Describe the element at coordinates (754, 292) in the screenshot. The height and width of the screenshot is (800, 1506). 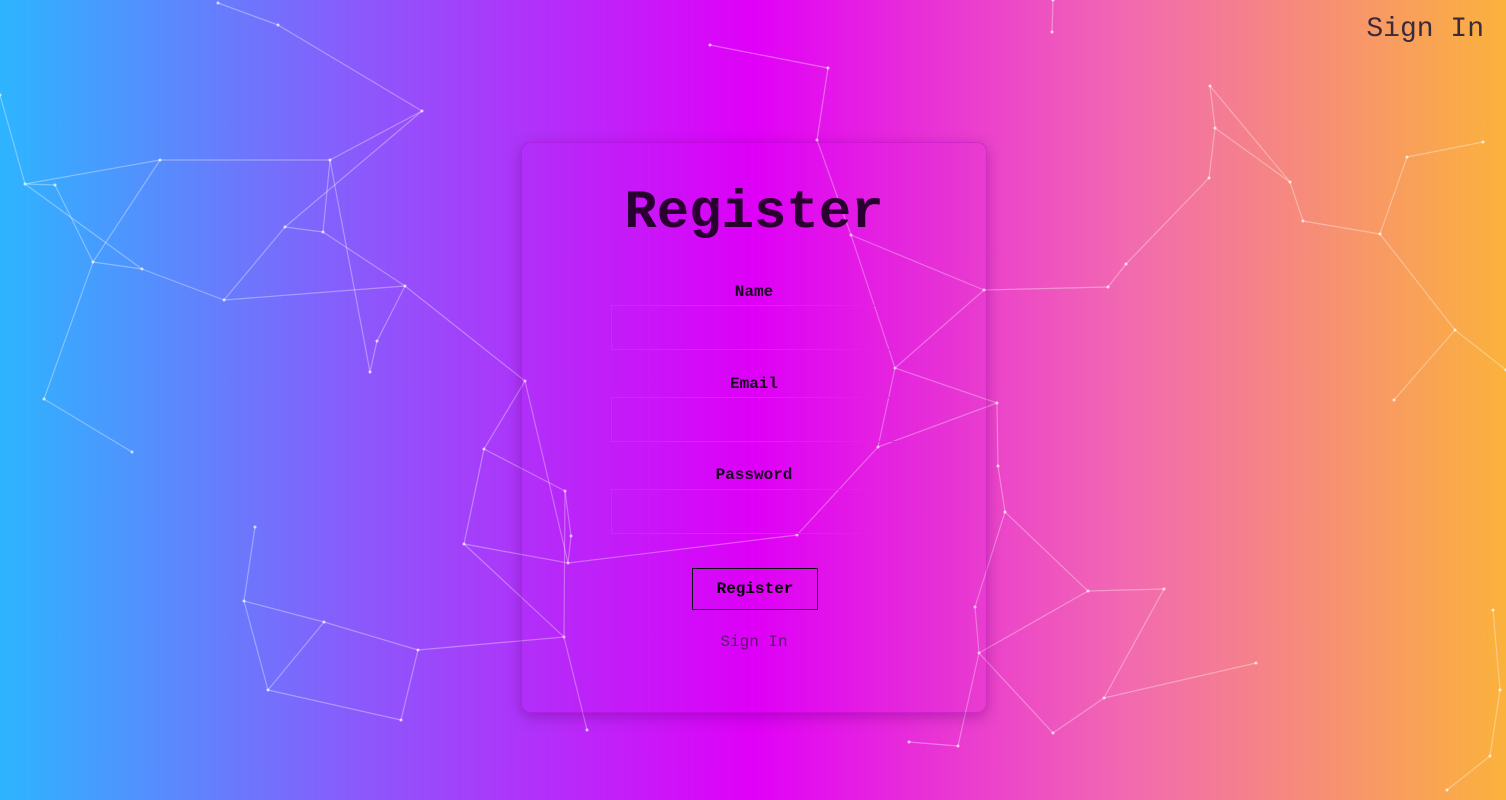
I see `name-label: Name` at that location.